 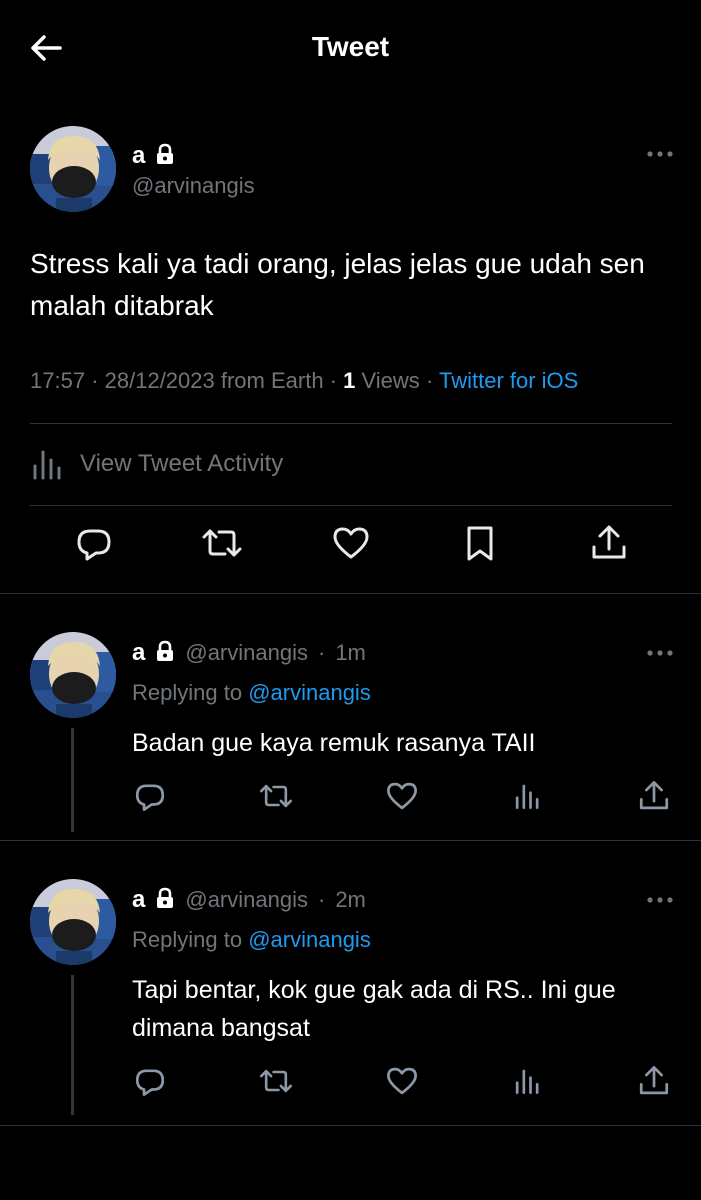 I want to click on top-bar: Tweet, so click(x=350, y=48).